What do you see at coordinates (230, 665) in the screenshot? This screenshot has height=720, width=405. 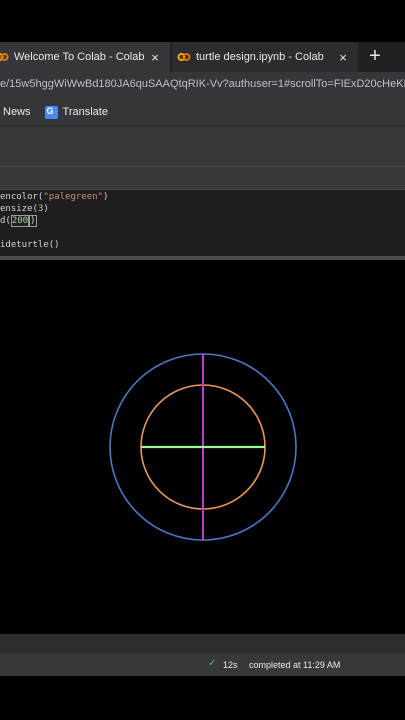 I see `execution-duration: 12s` at bounding box center [230, 665].